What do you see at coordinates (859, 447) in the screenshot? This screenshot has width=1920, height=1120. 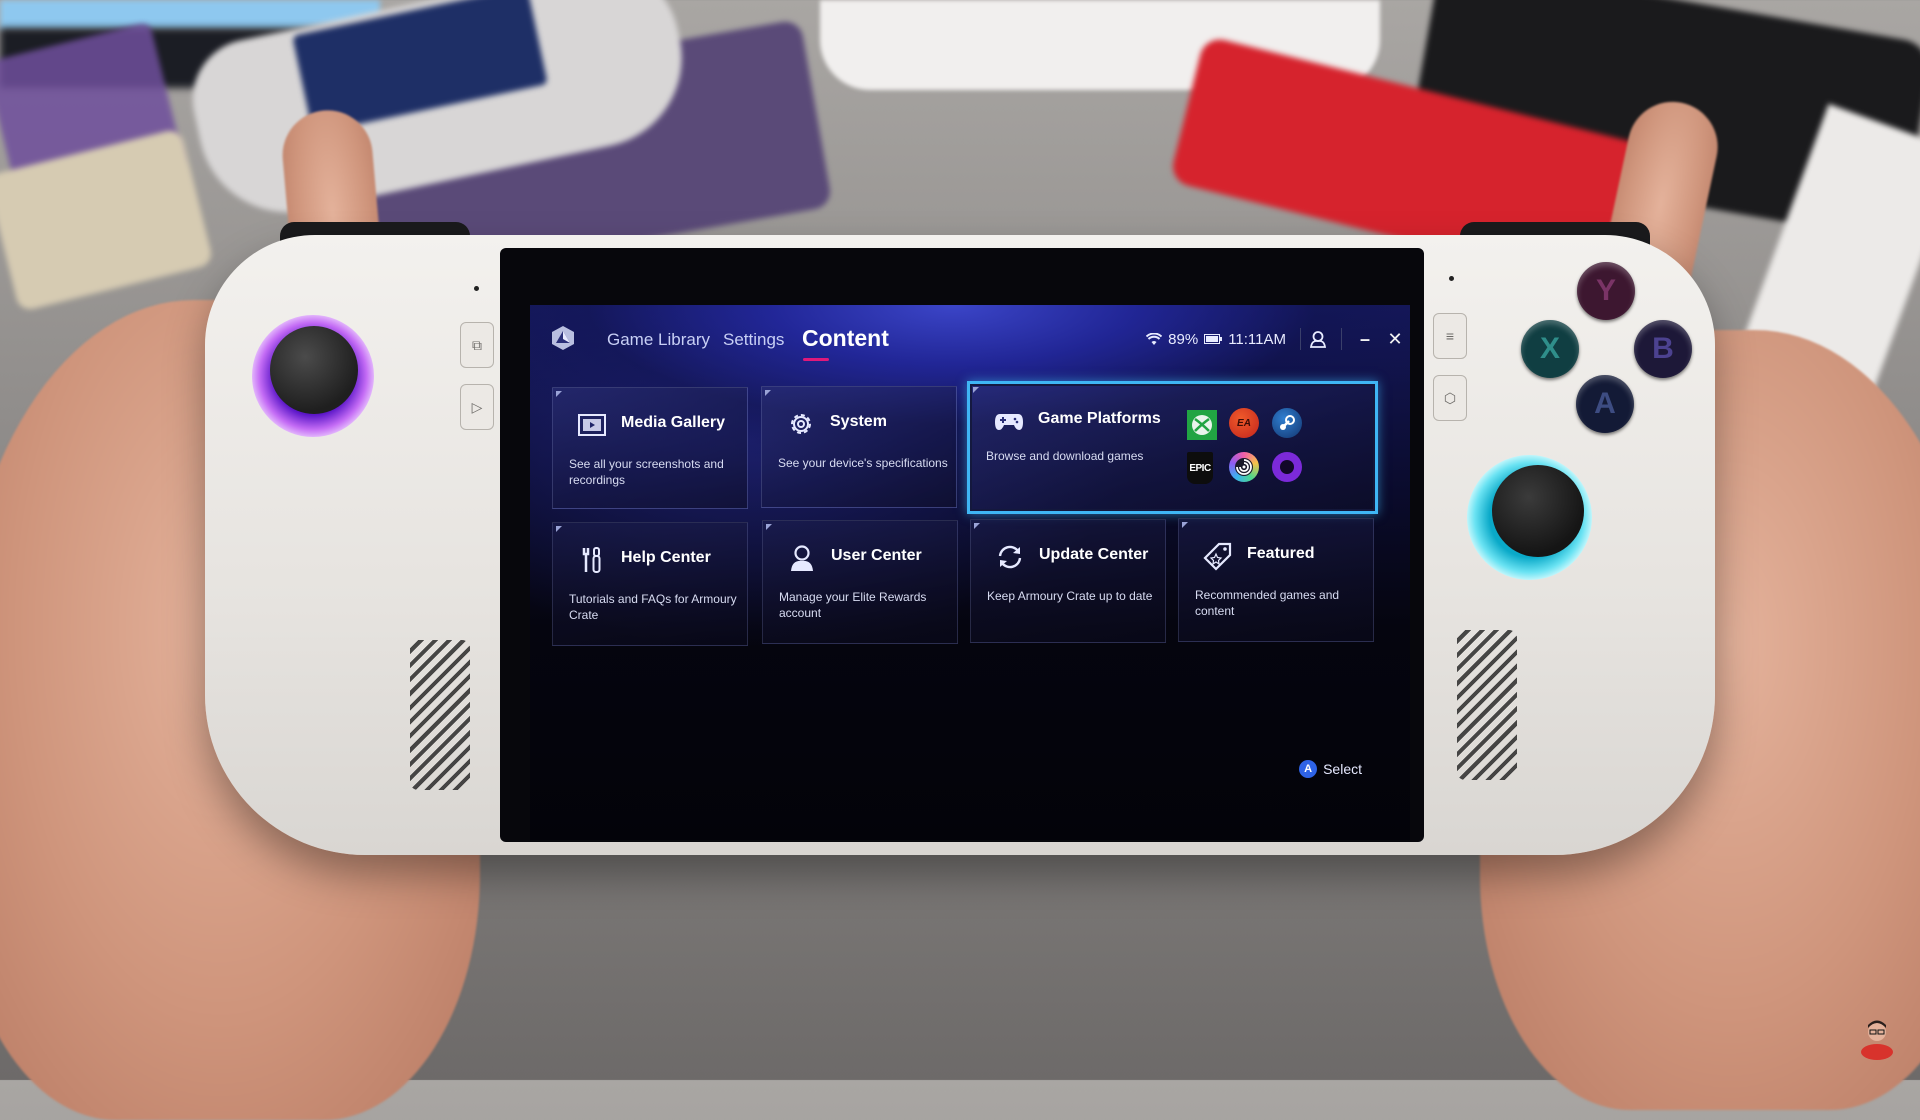 I see `card-system: System See your device's specifications` at bounding box center [859, 447].